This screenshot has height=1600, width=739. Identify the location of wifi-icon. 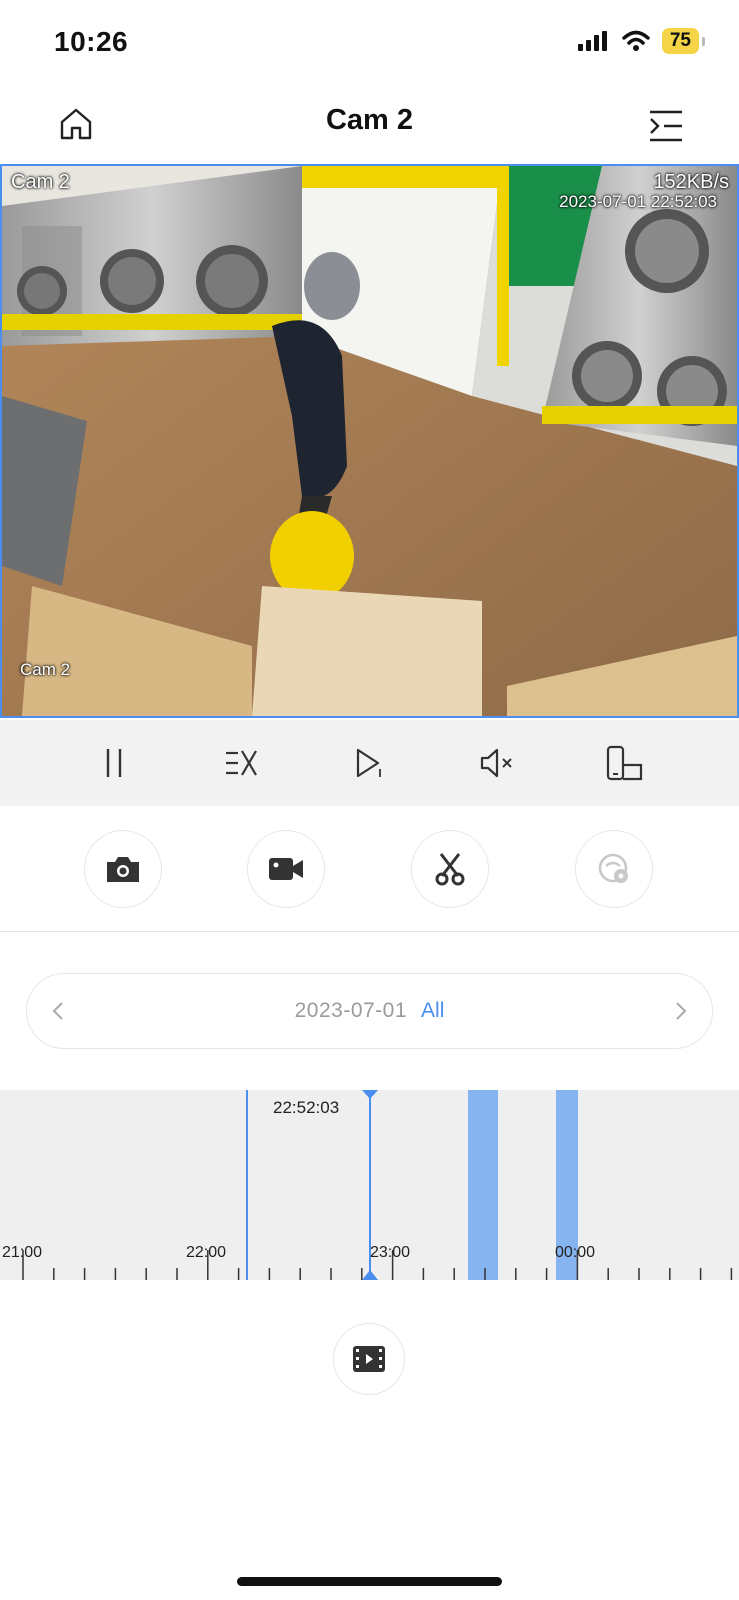
(636, 40).